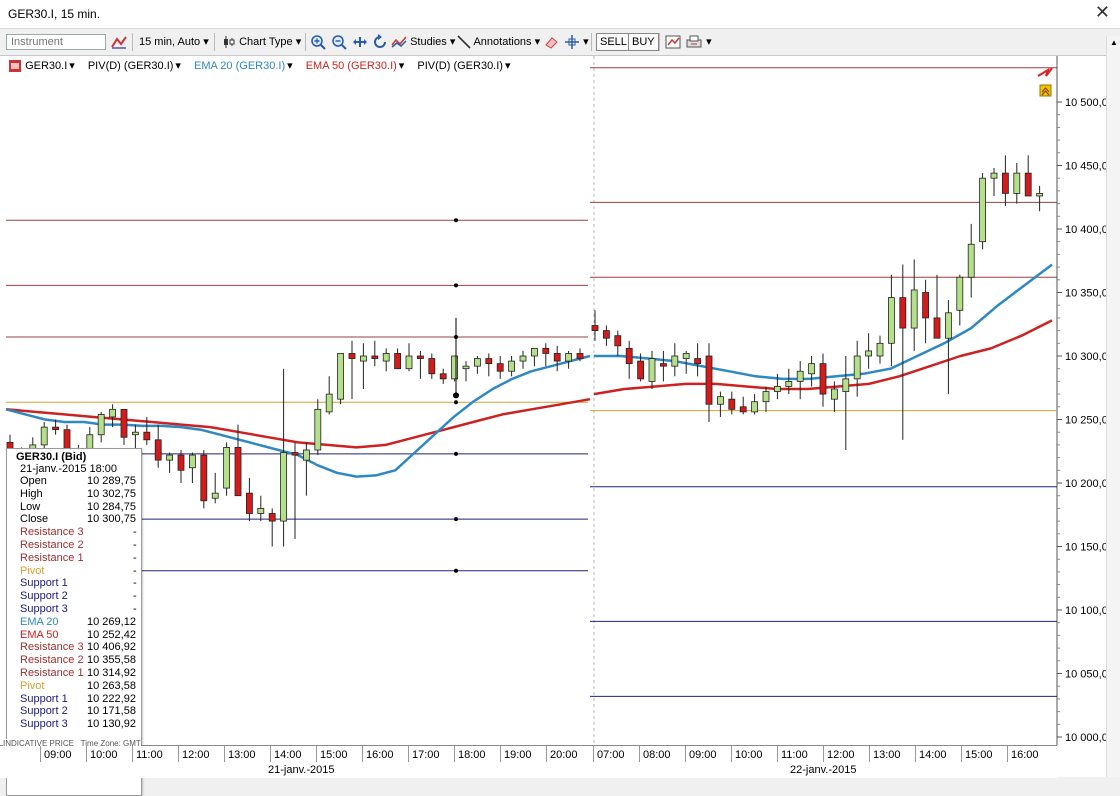 The height and width of the screenshot is (796, 1120). Describe the element at coordinates (111, 519) in the screenshot. I see `tooltip-row-value: 10 300,75` at that location.